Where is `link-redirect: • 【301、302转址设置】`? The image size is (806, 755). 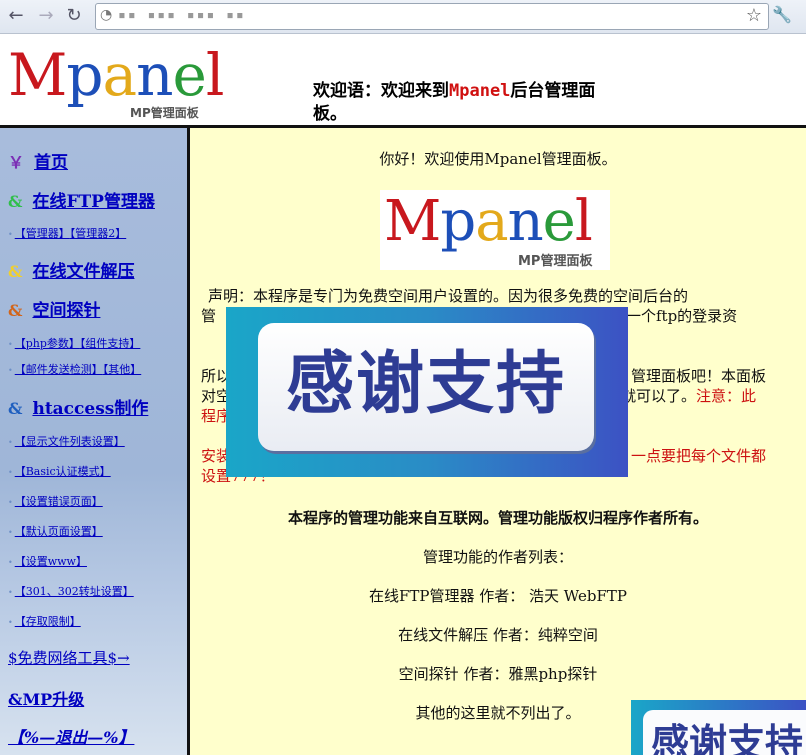 link-redirect: • 【301、302转址设置】 is located at coordinates (71, 591).